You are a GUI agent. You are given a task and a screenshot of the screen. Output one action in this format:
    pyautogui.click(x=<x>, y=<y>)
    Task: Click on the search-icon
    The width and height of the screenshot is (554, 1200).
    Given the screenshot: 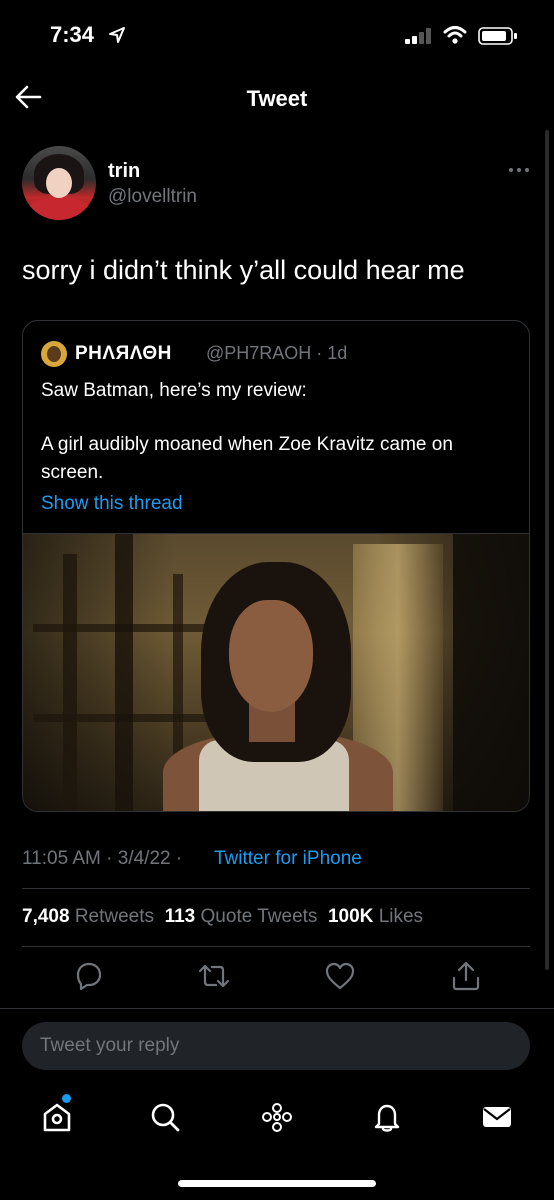 What is the action you would take?
    pyautogui.click(x=165, y=1117)
    